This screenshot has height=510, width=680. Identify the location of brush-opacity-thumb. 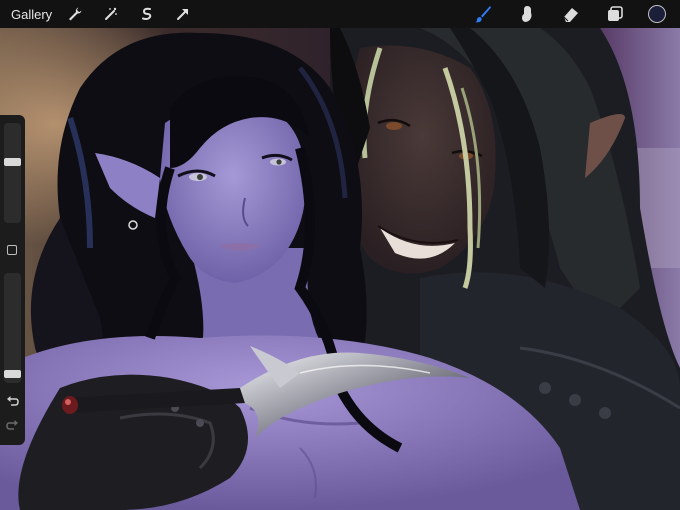
(12, 373).